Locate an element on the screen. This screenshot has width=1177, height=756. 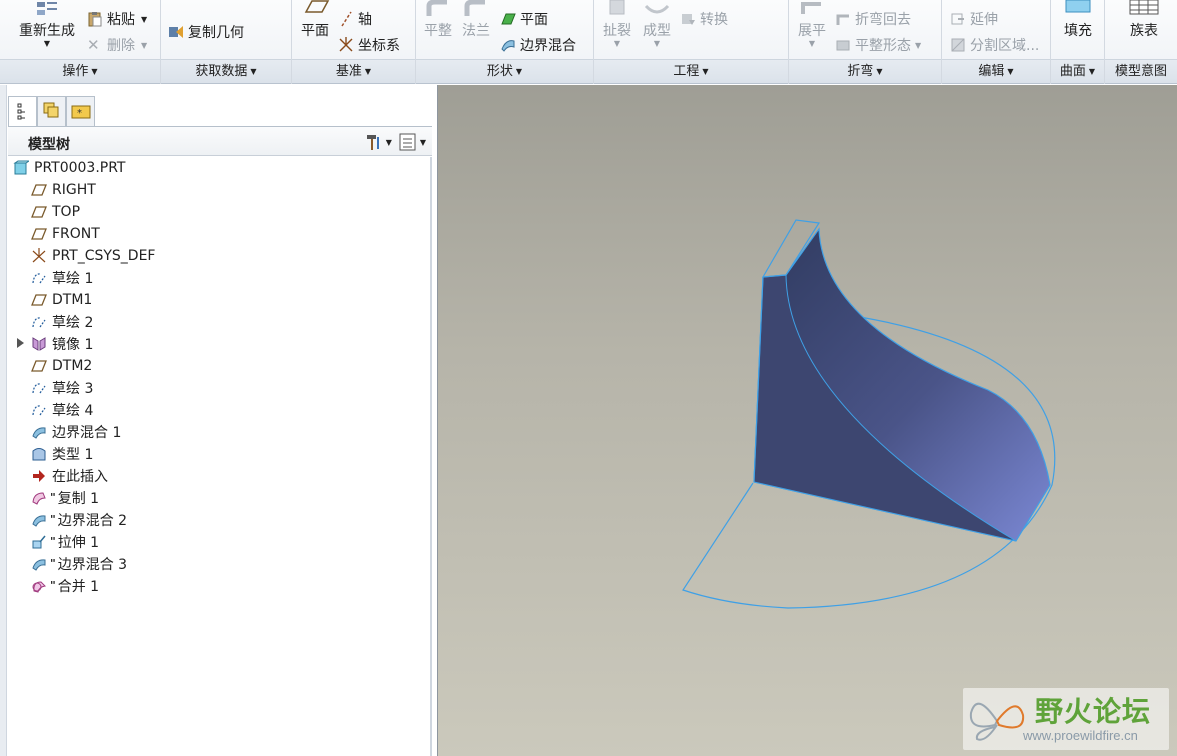
extend-button: 延伸 is located at coordinates (974, 19).